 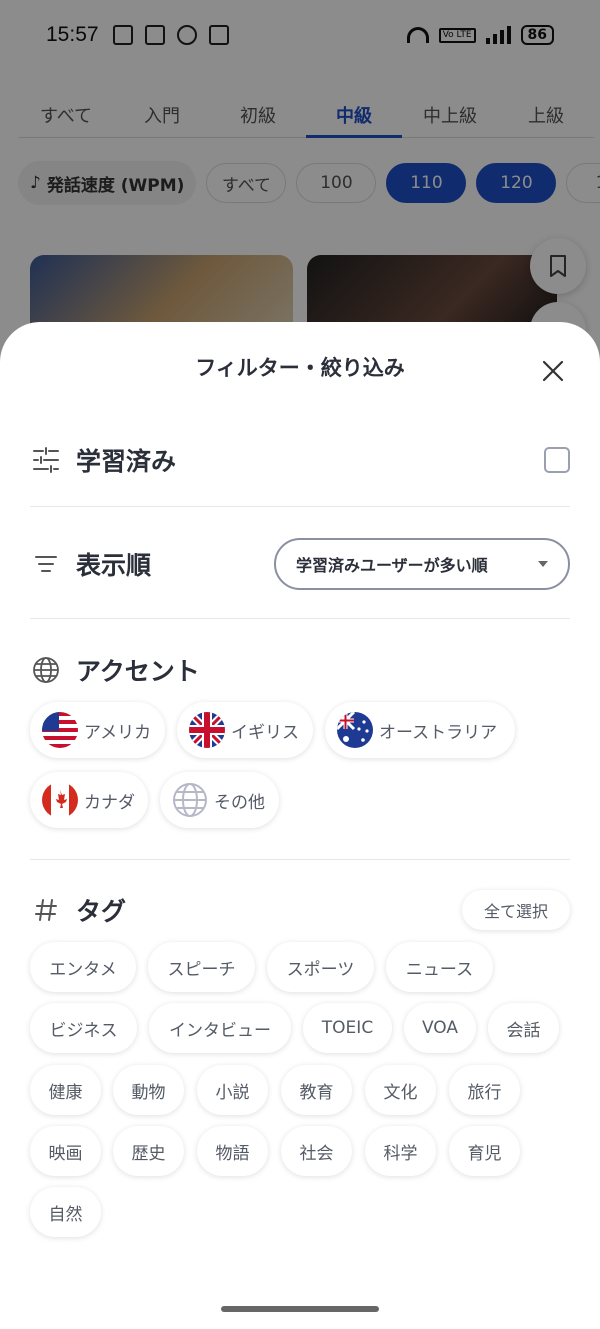 I want to click on tag-chip: 旅行, so click(x=484, y=1090).